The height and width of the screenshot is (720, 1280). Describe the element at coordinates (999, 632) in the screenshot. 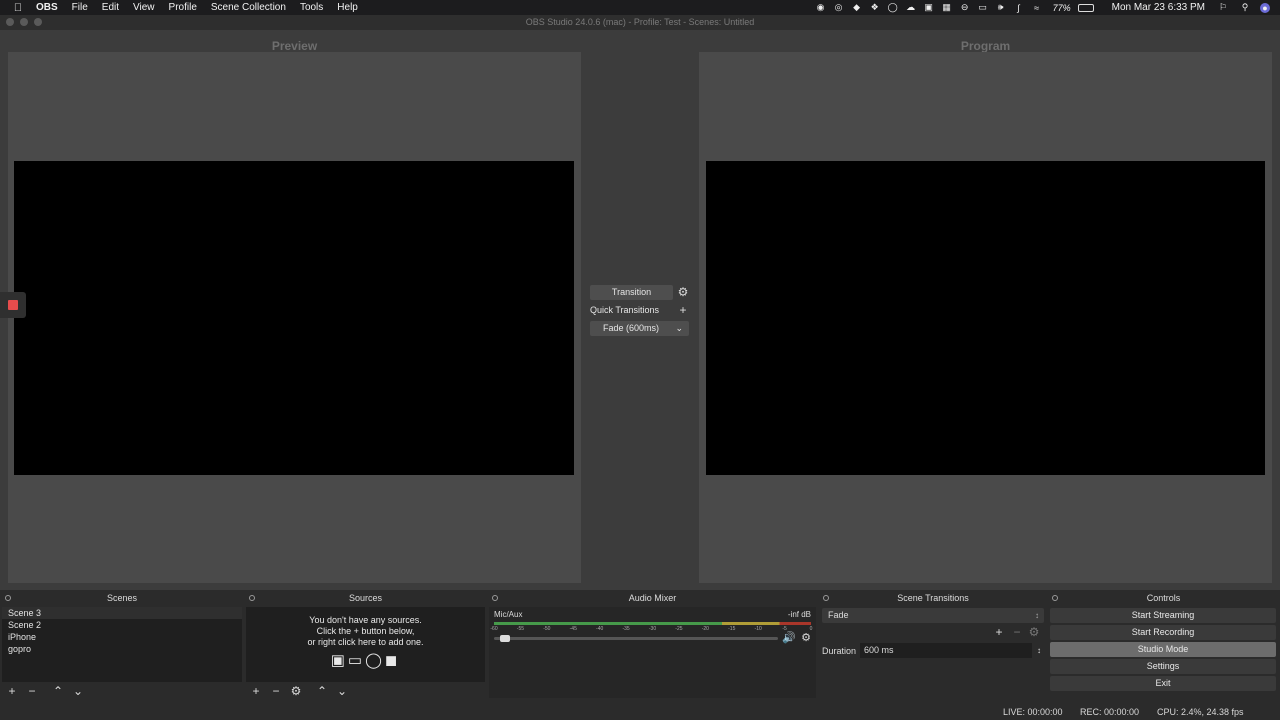

I see `add-transition-icon: +` at that location.